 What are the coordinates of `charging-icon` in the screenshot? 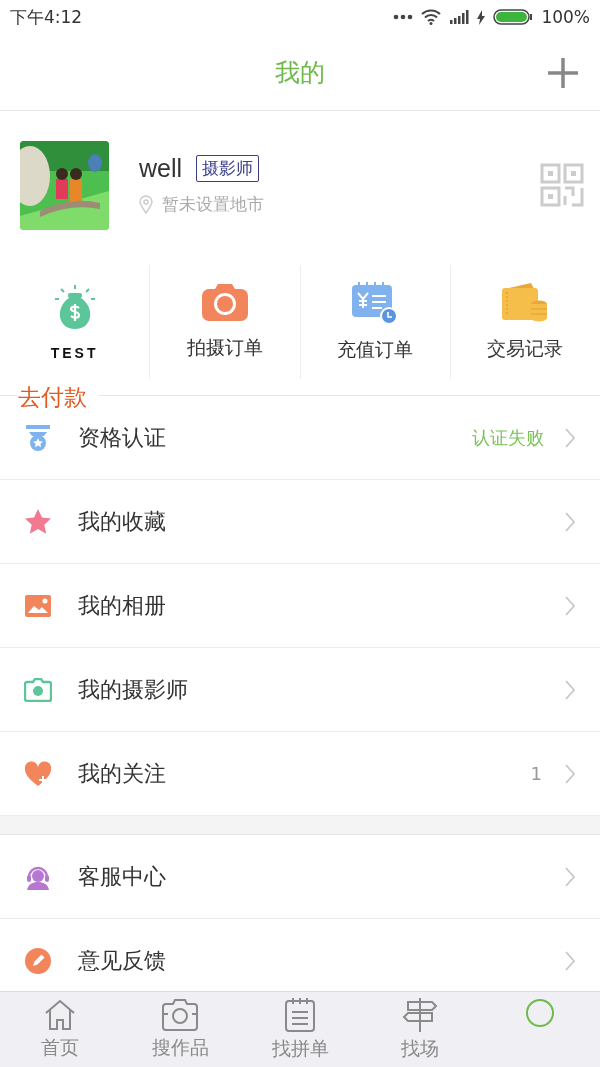 It's located at (481, 17).